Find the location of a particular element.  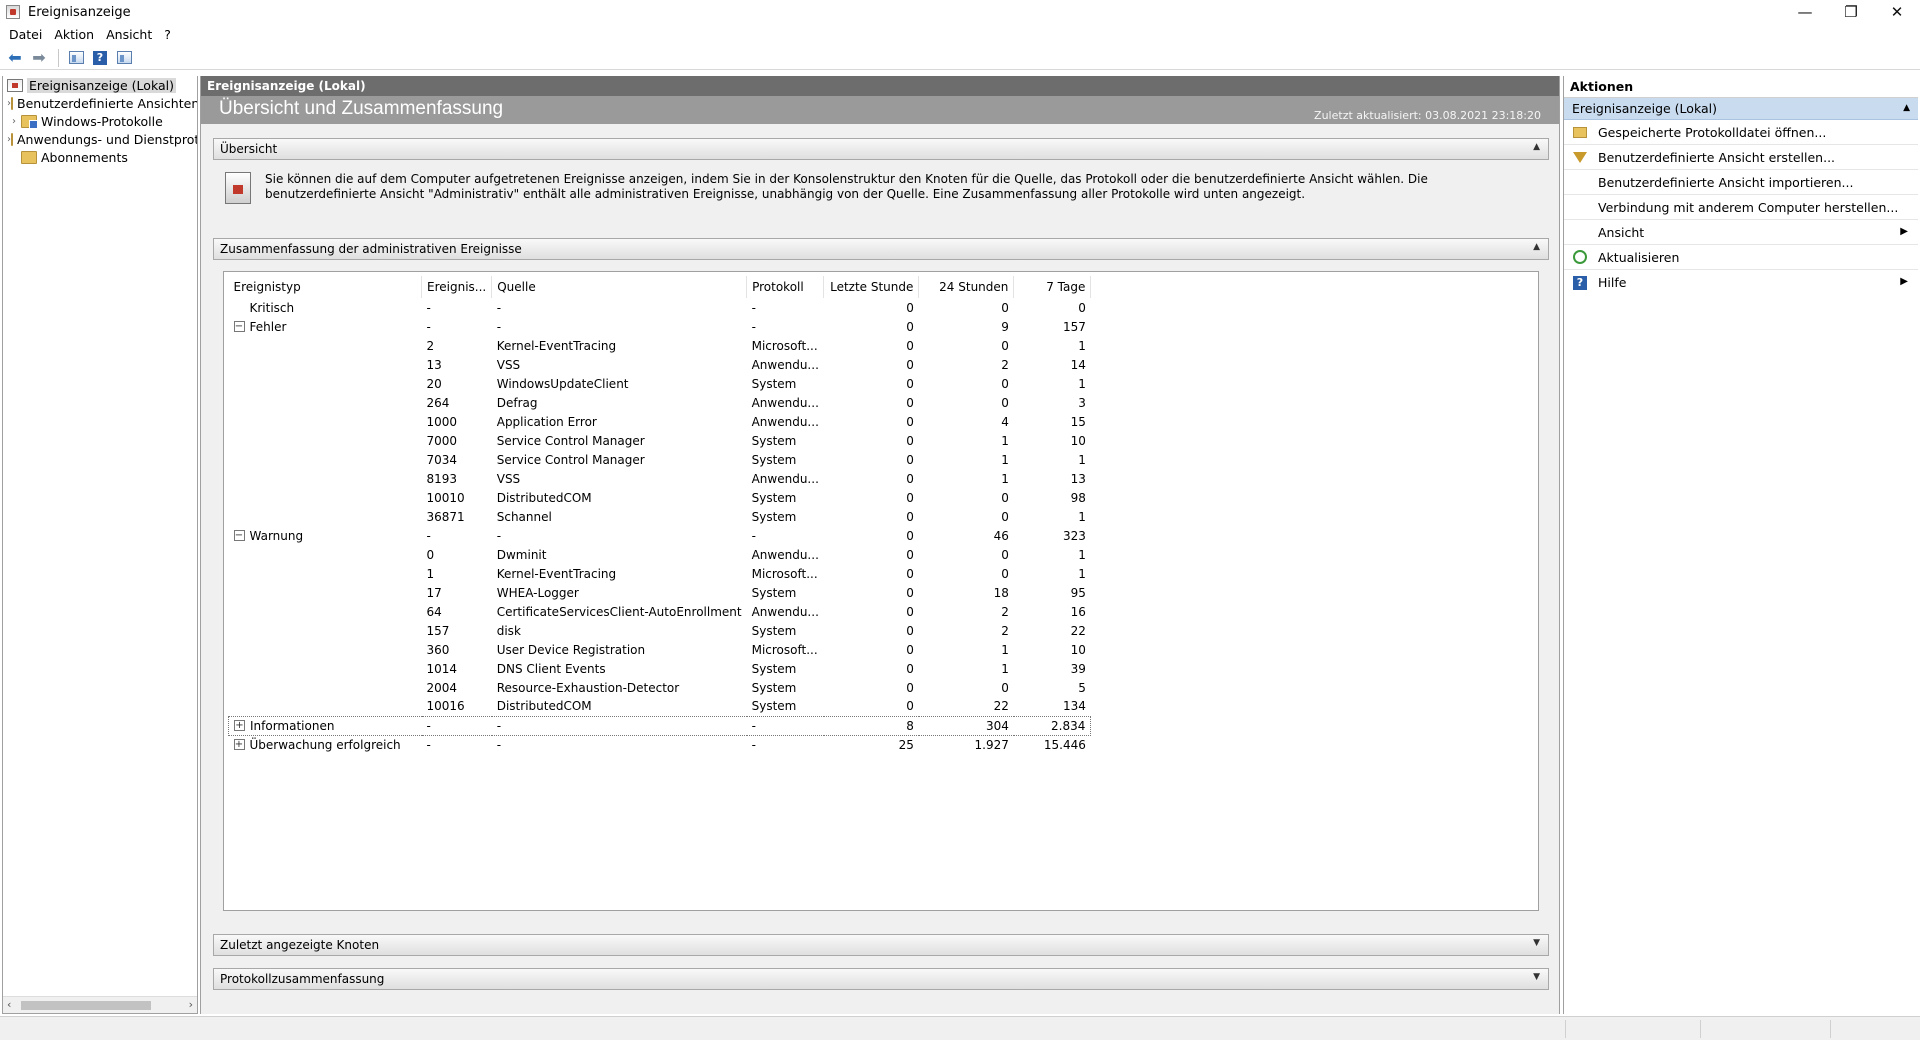

table-row: 10010 DistributedCOM System 0 0 98 is located at coordinates (660, 497).